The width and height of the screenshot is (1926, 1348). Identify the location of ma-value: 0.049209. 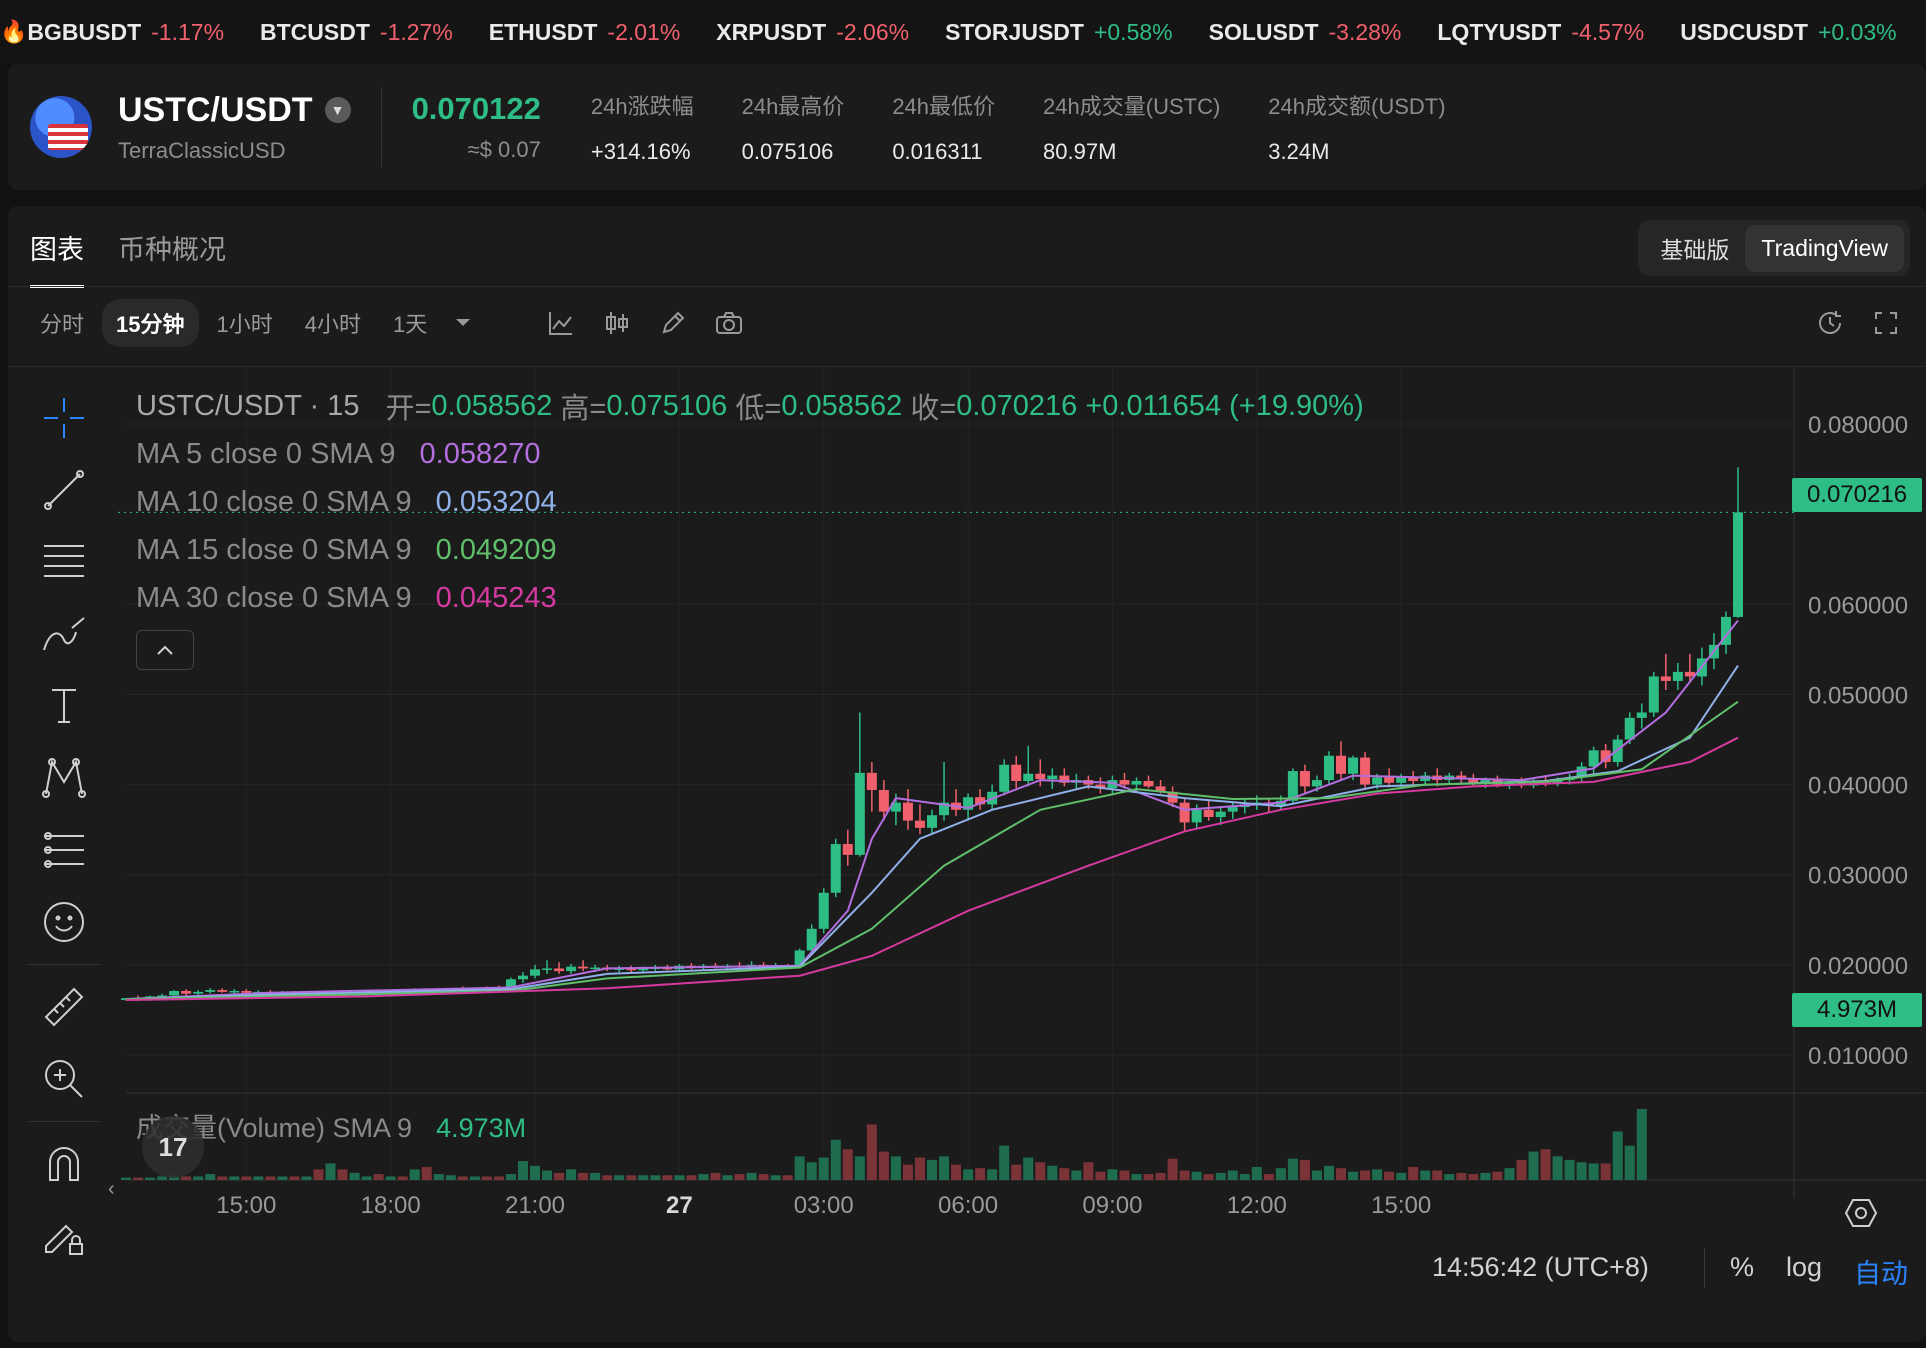
(496, 549).